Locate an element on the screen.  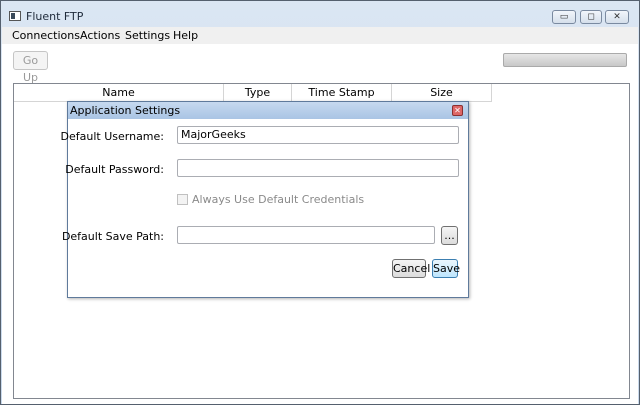
column-header-size: Size is located at coordinates (442, 93).